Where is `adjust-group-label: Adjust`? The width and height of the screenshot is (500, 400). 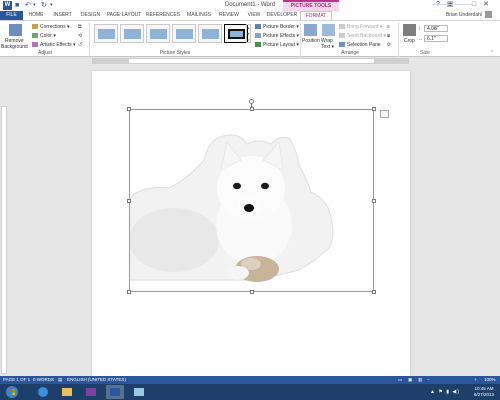
adjust-group-label: Adjust is located at coordinates (45, 53).